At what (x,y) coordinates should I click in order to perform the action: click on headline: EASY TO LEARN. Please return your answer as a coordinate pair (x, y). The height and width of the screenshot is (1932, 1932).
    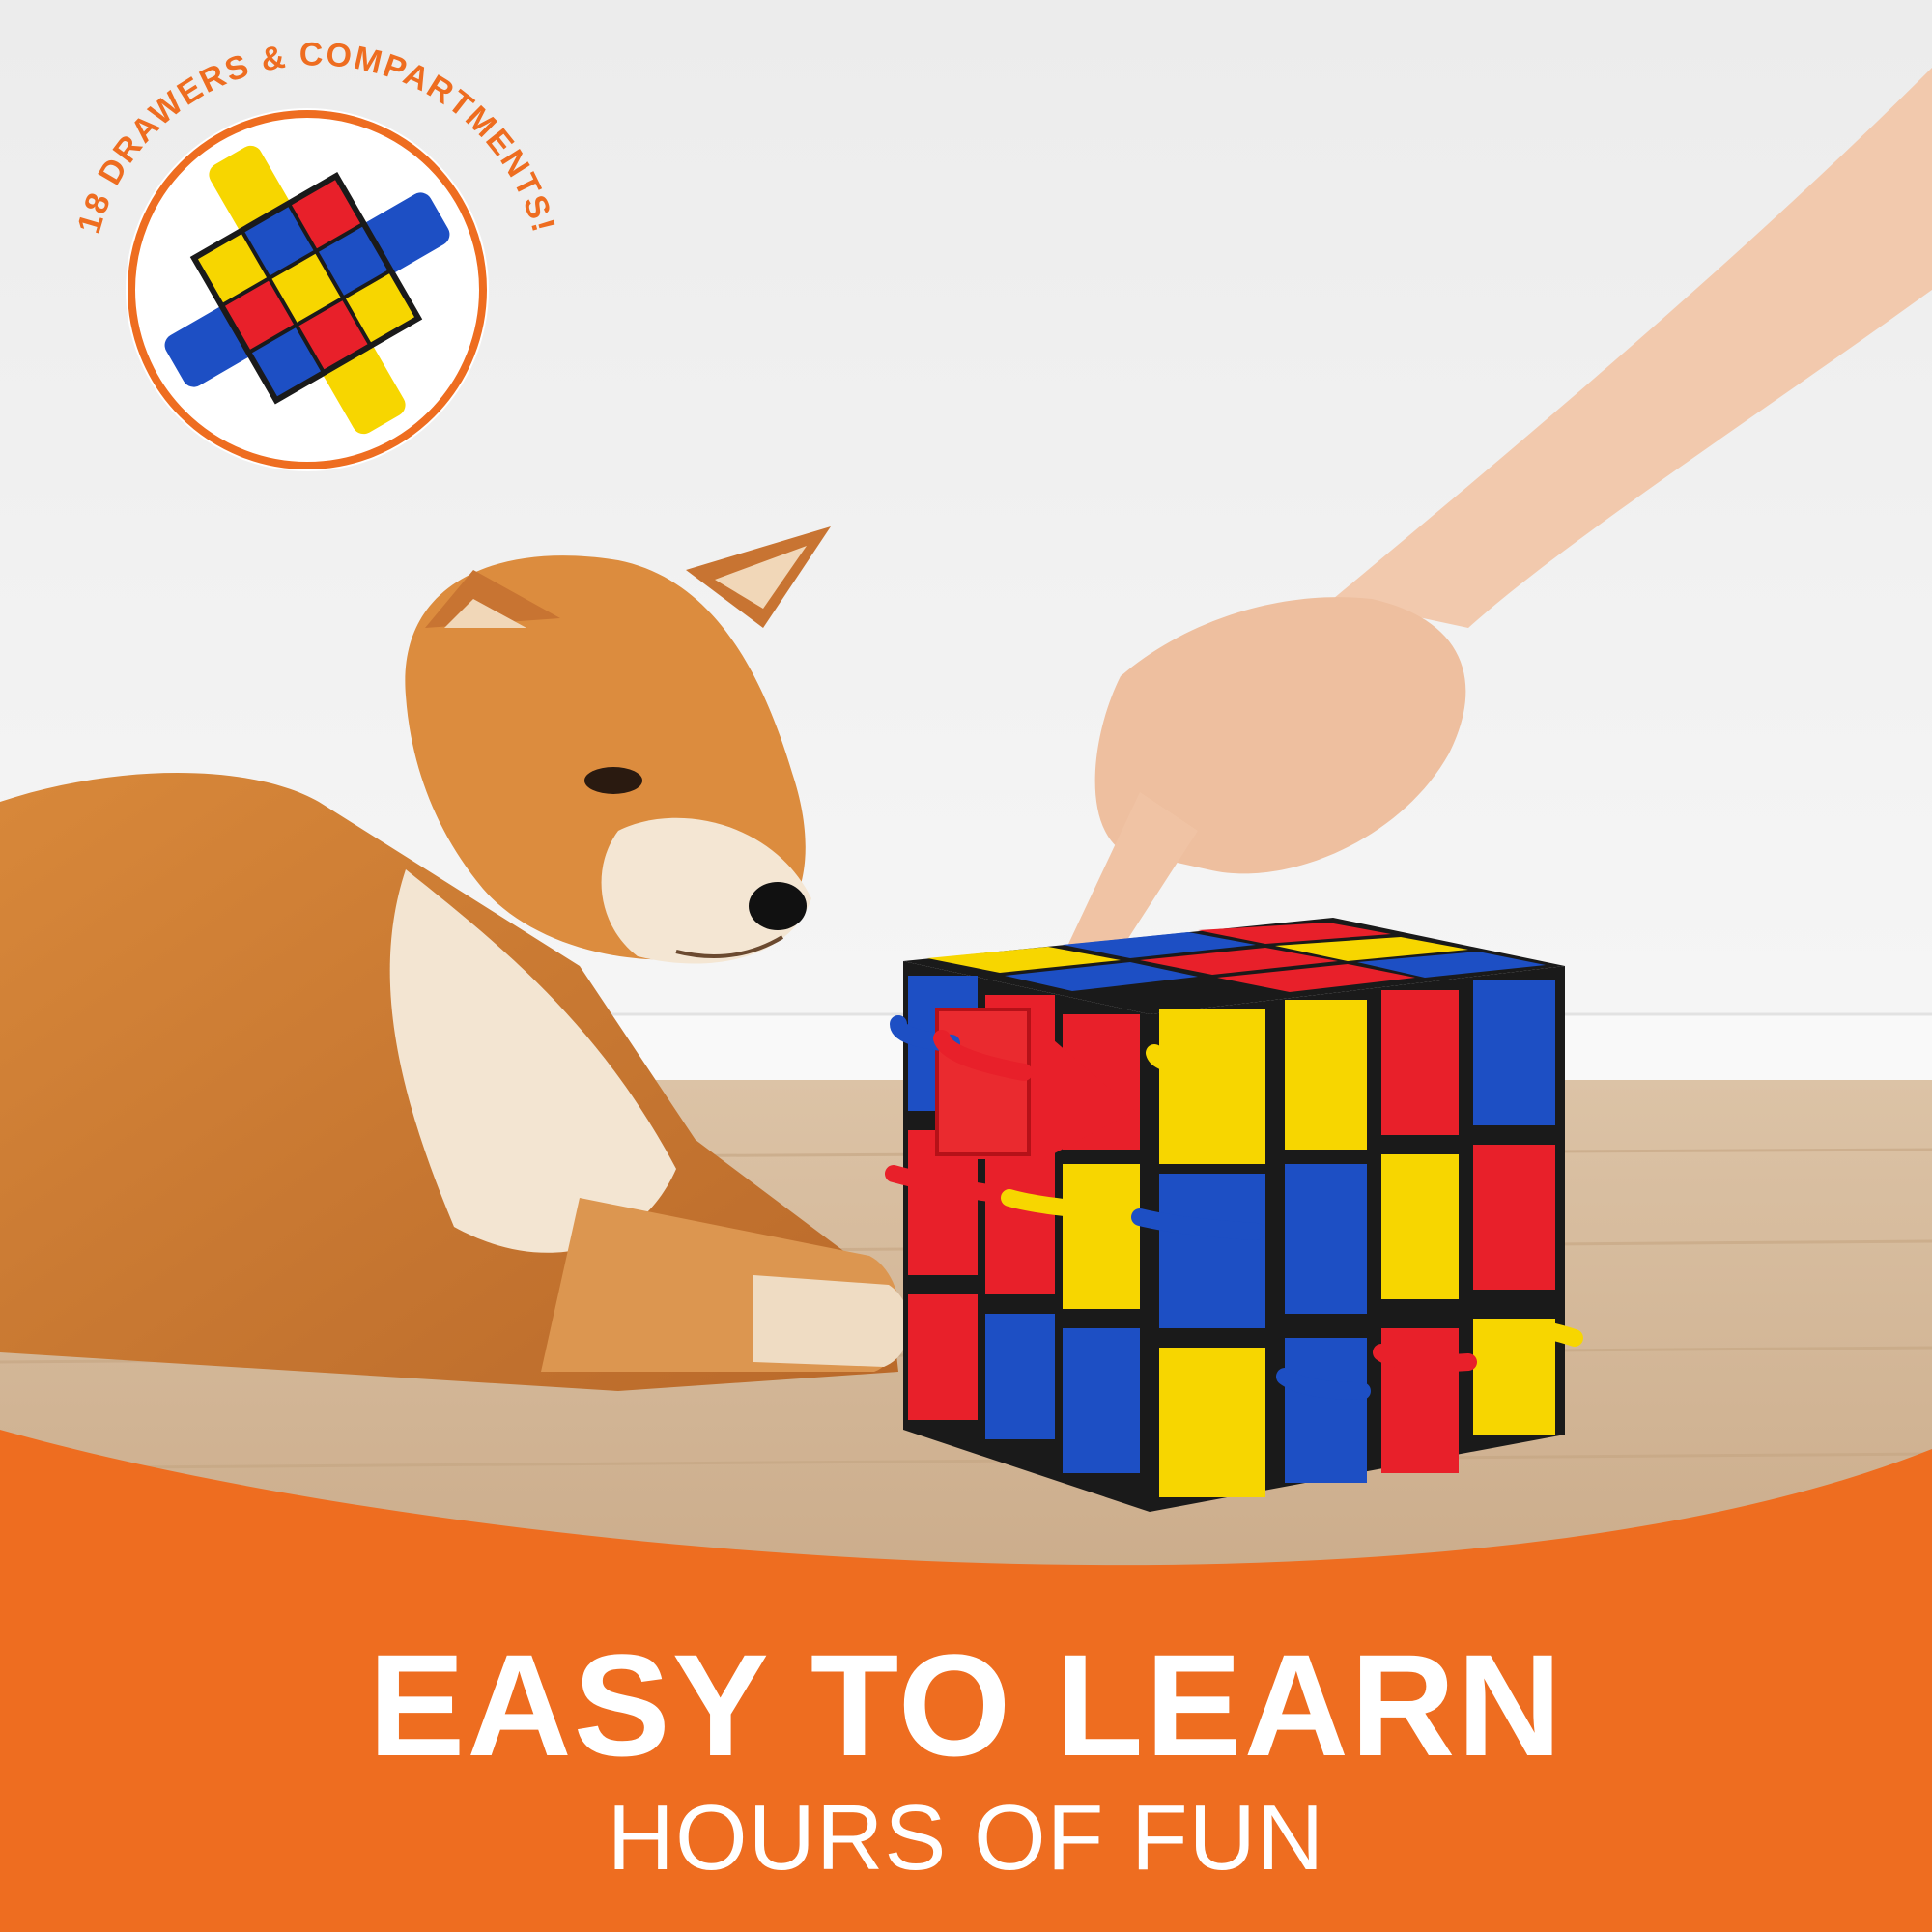
    Looking at the image, I should click on (966, 1705).